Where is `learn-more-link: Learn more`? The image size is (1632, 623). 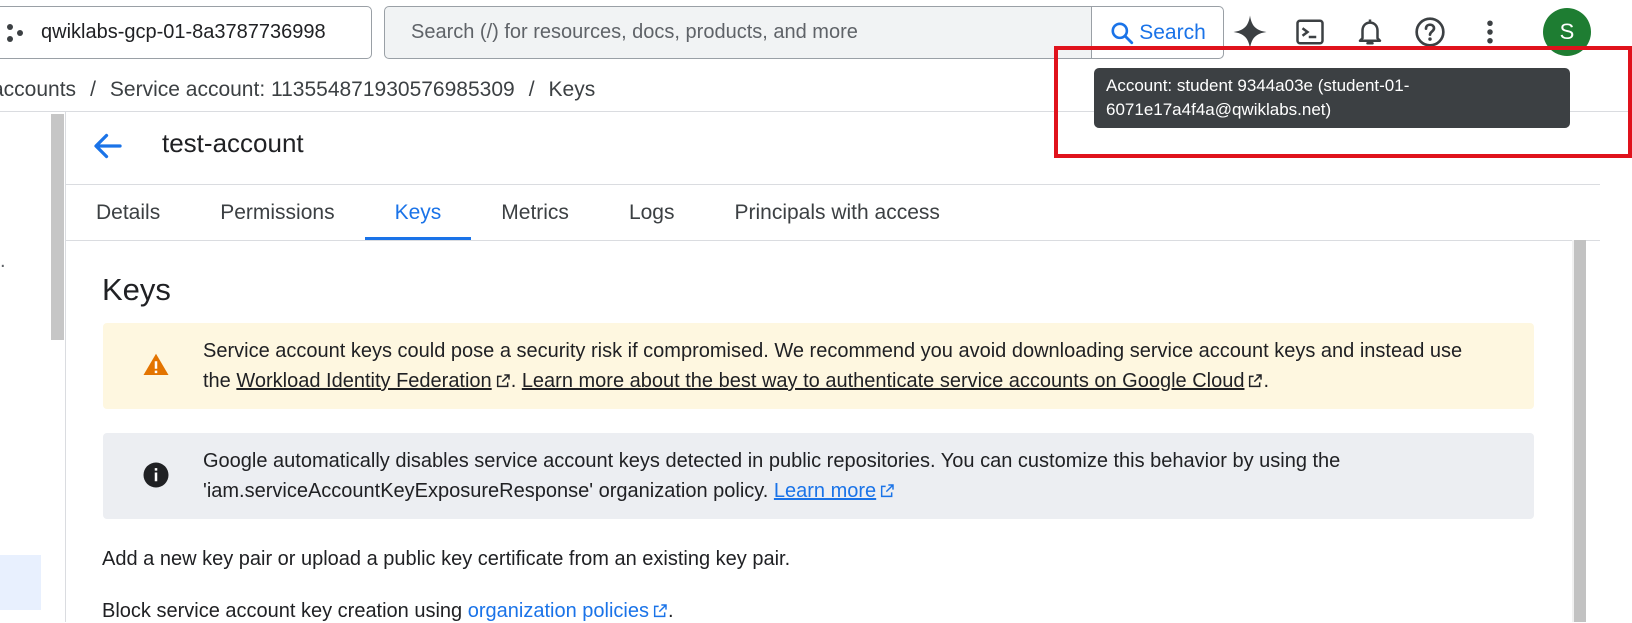 learn-more-link: Learn more is located at coordinates (825, 491).